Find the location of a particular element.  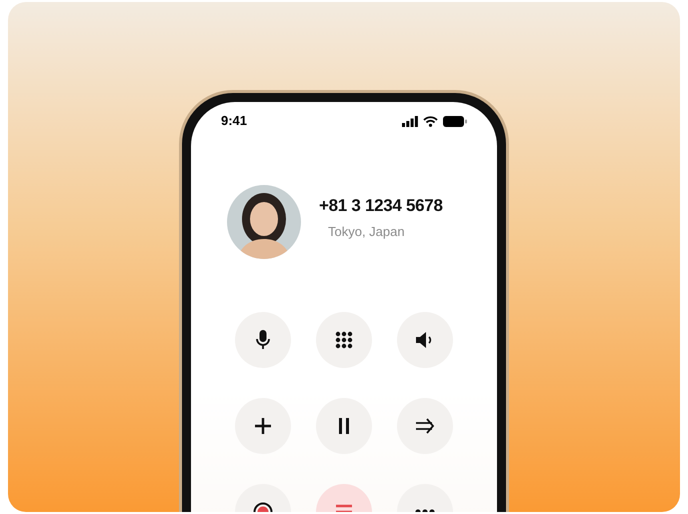

pause-icon is located at coordinates (344, 426).